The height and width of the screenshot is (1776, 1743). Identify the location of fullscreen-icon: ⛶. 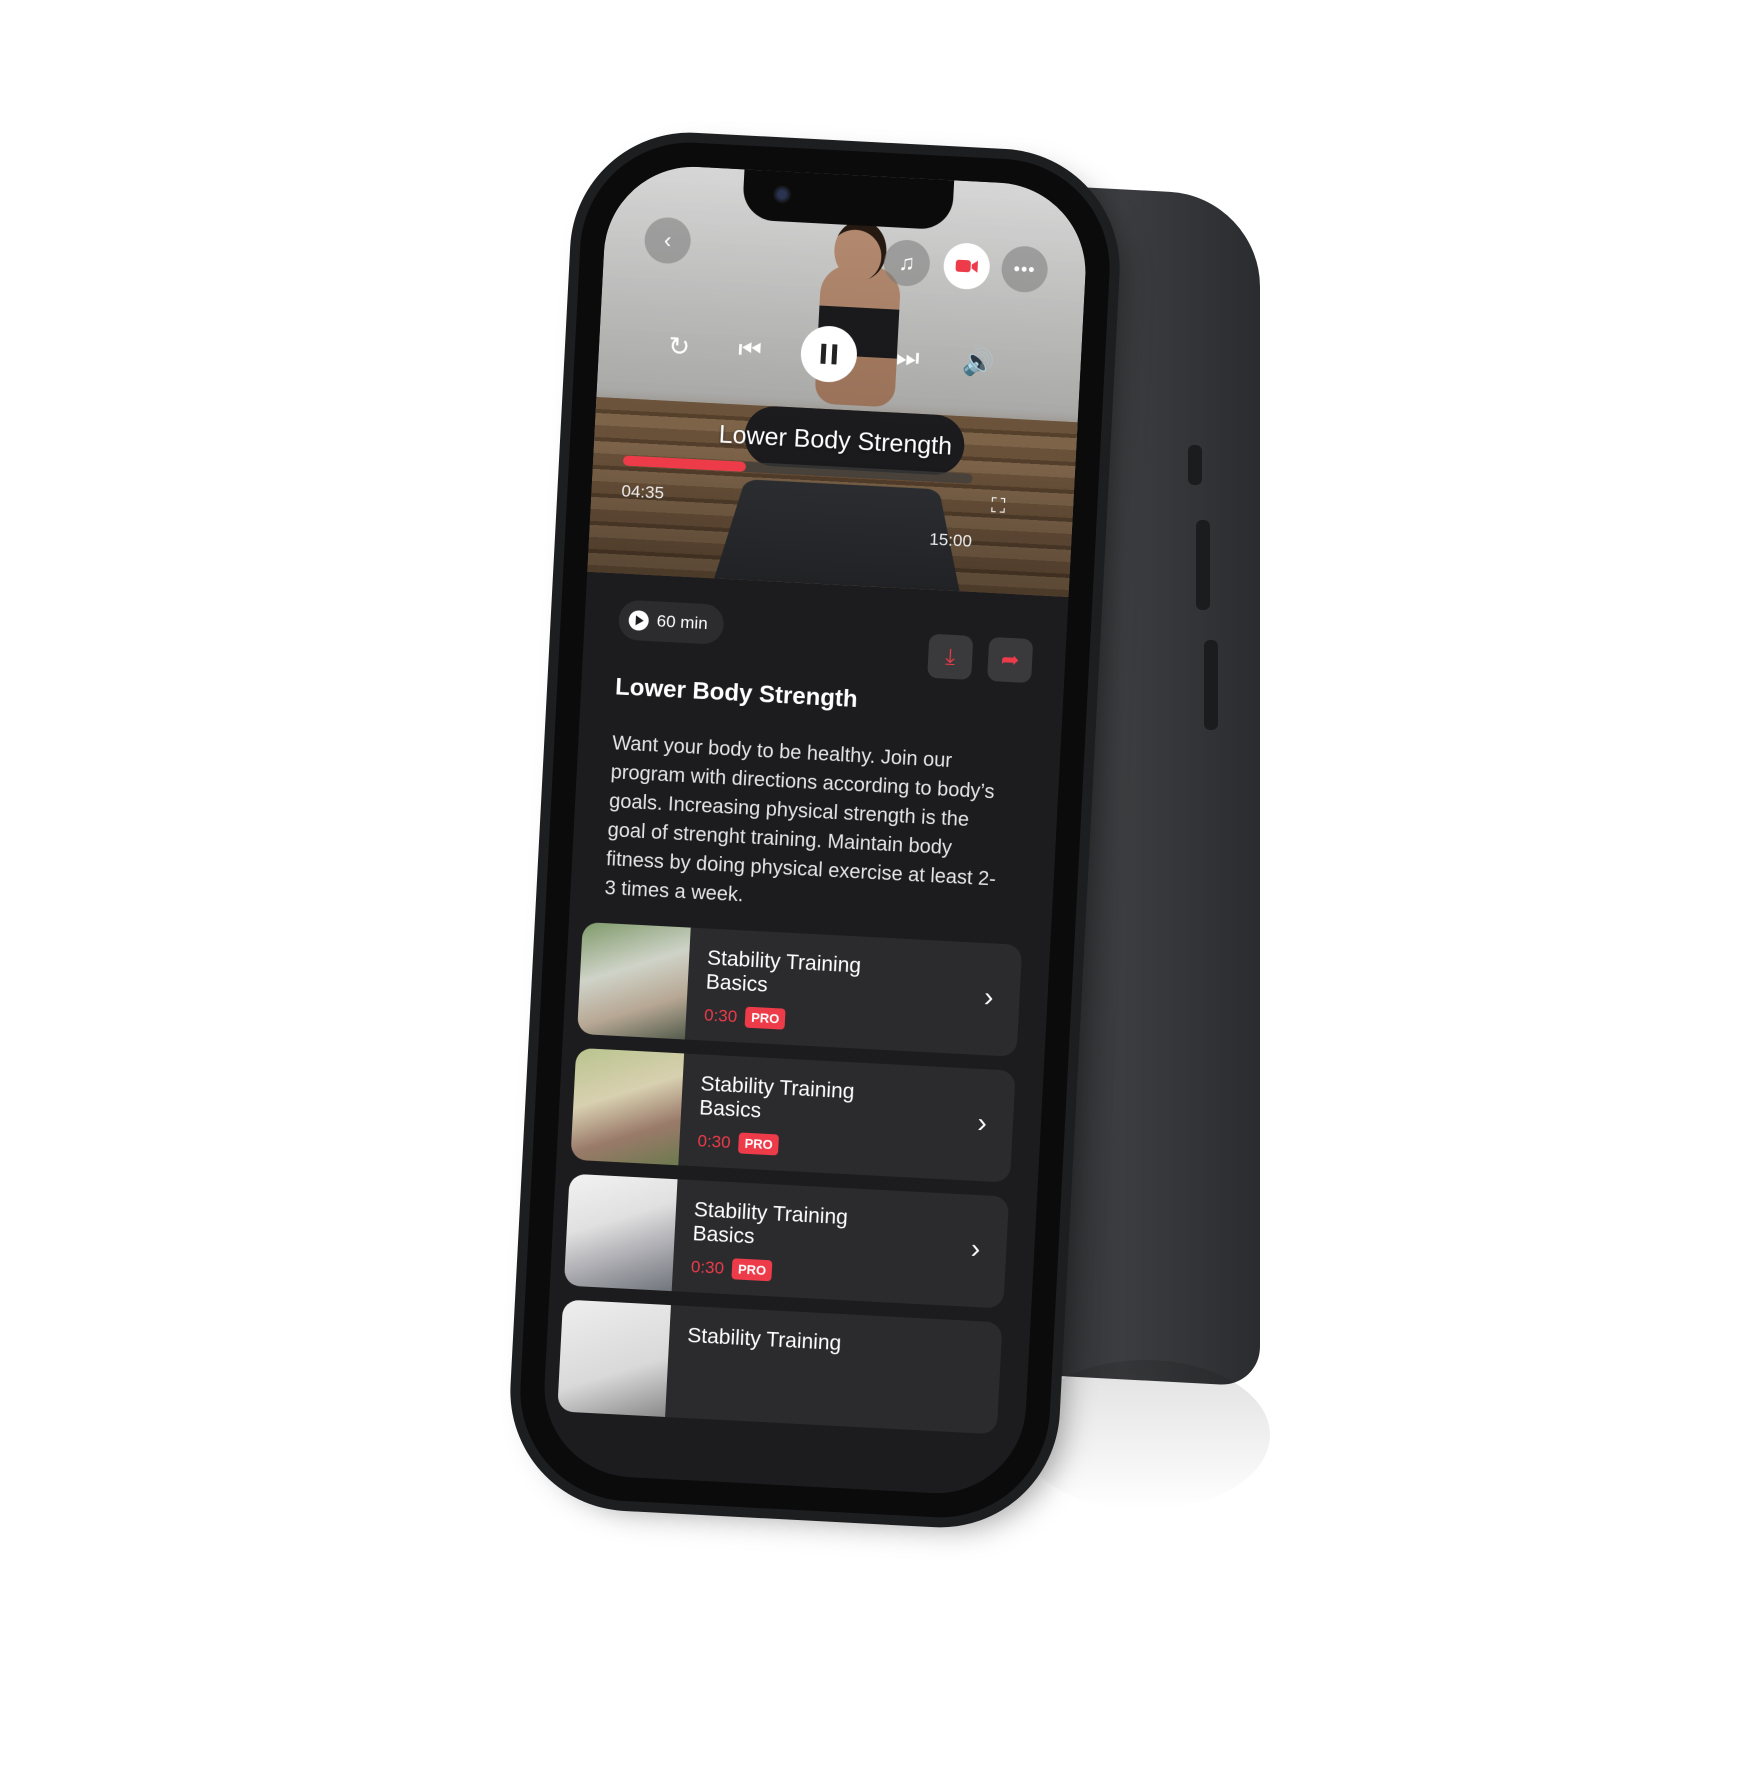
(998, 507).